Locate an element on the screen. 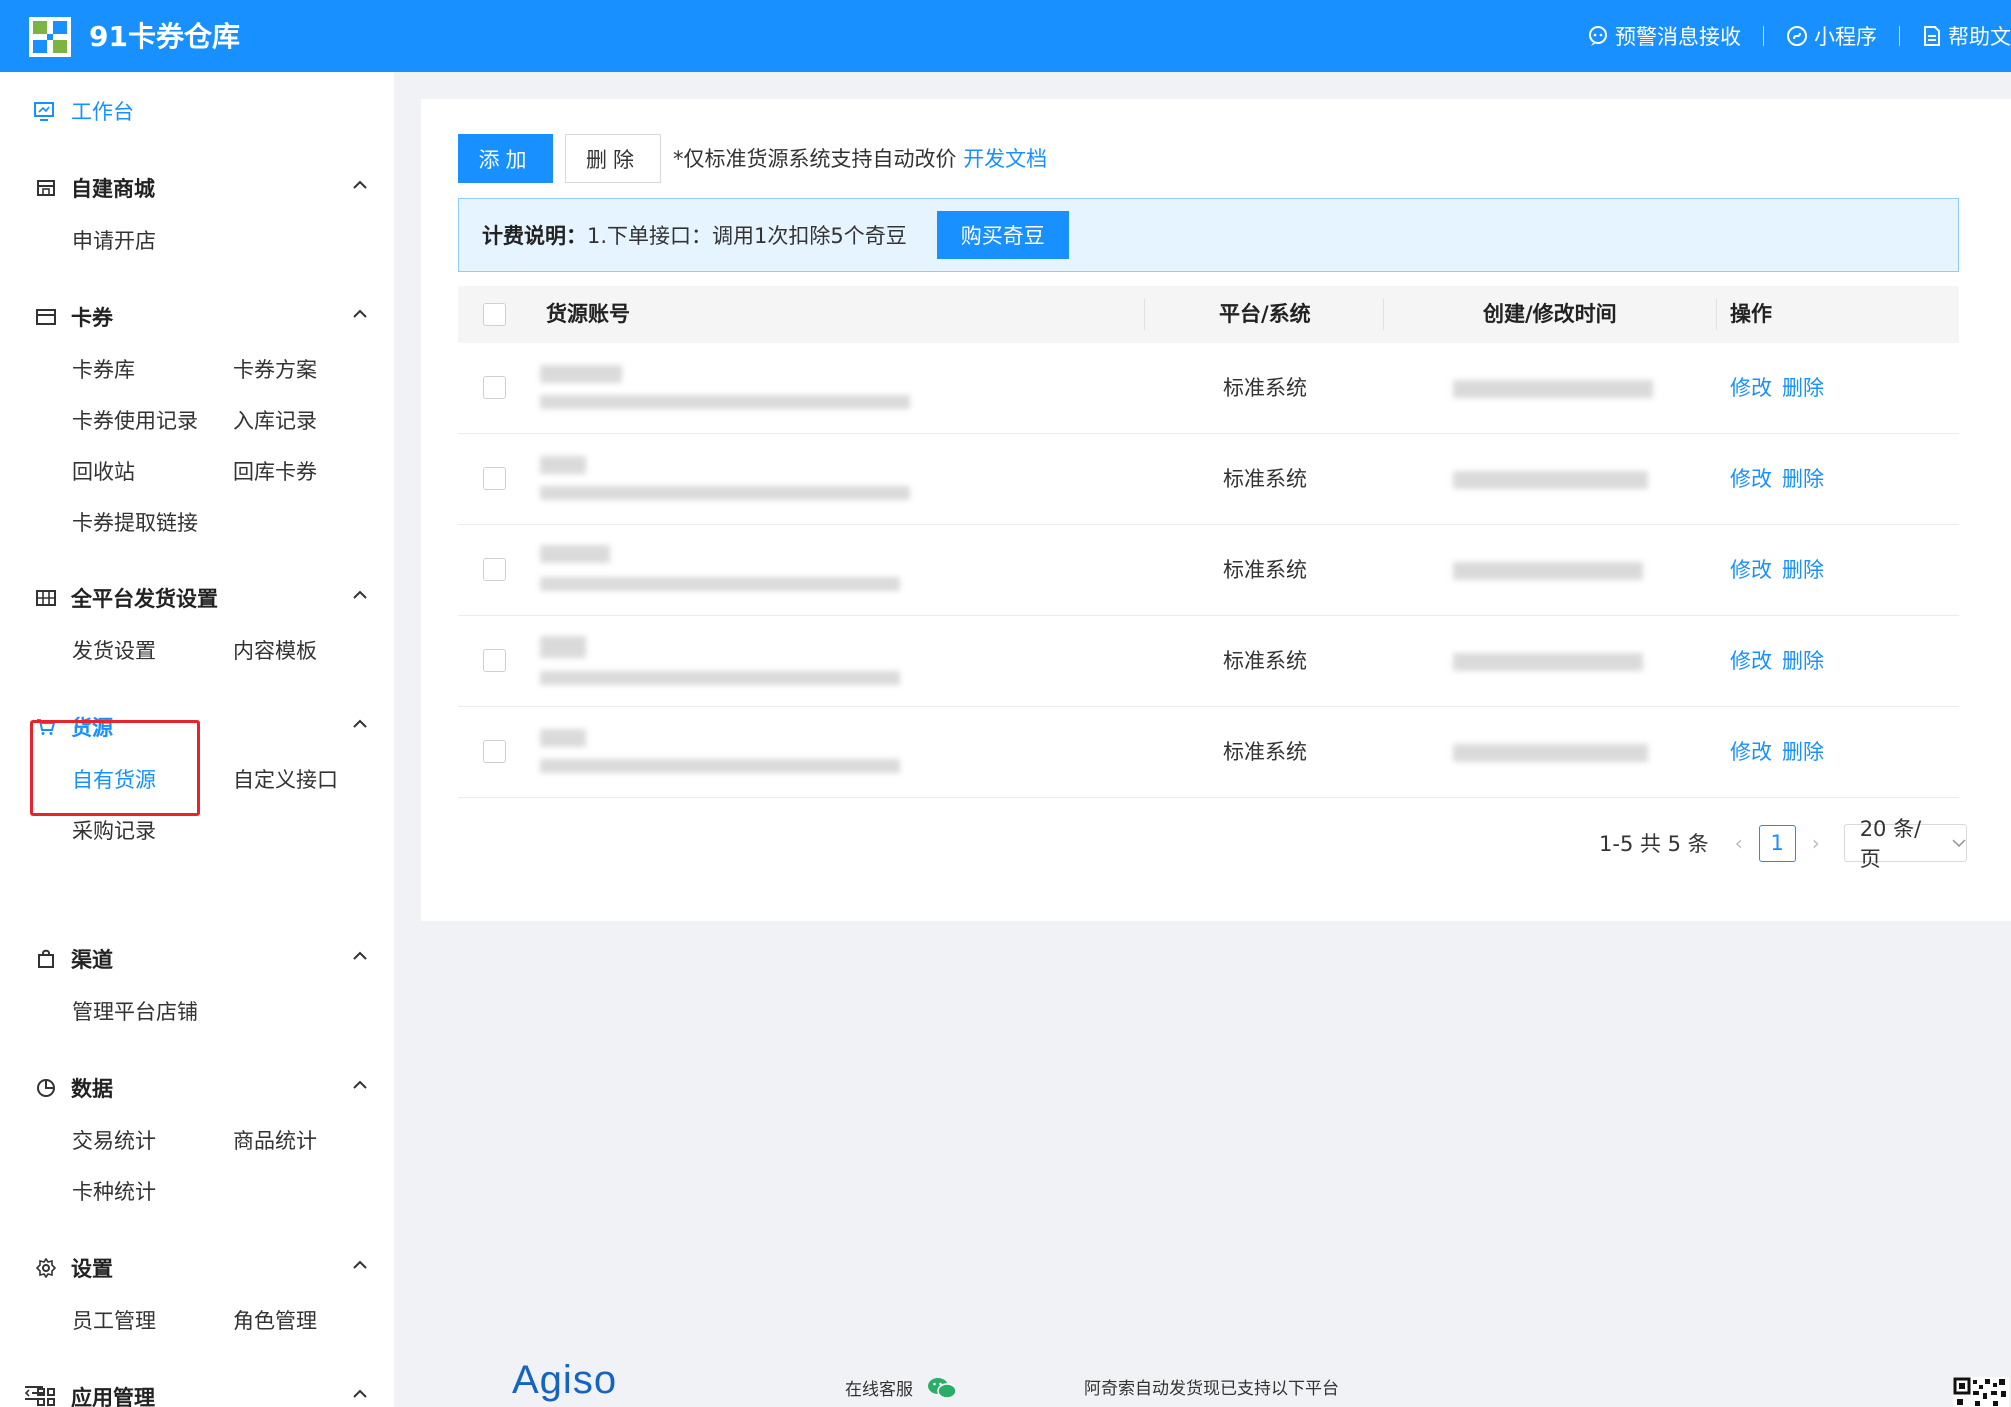 This screenshot has width=2011, height=1407. page-number: 1 is located at coordinates (1777, 843).